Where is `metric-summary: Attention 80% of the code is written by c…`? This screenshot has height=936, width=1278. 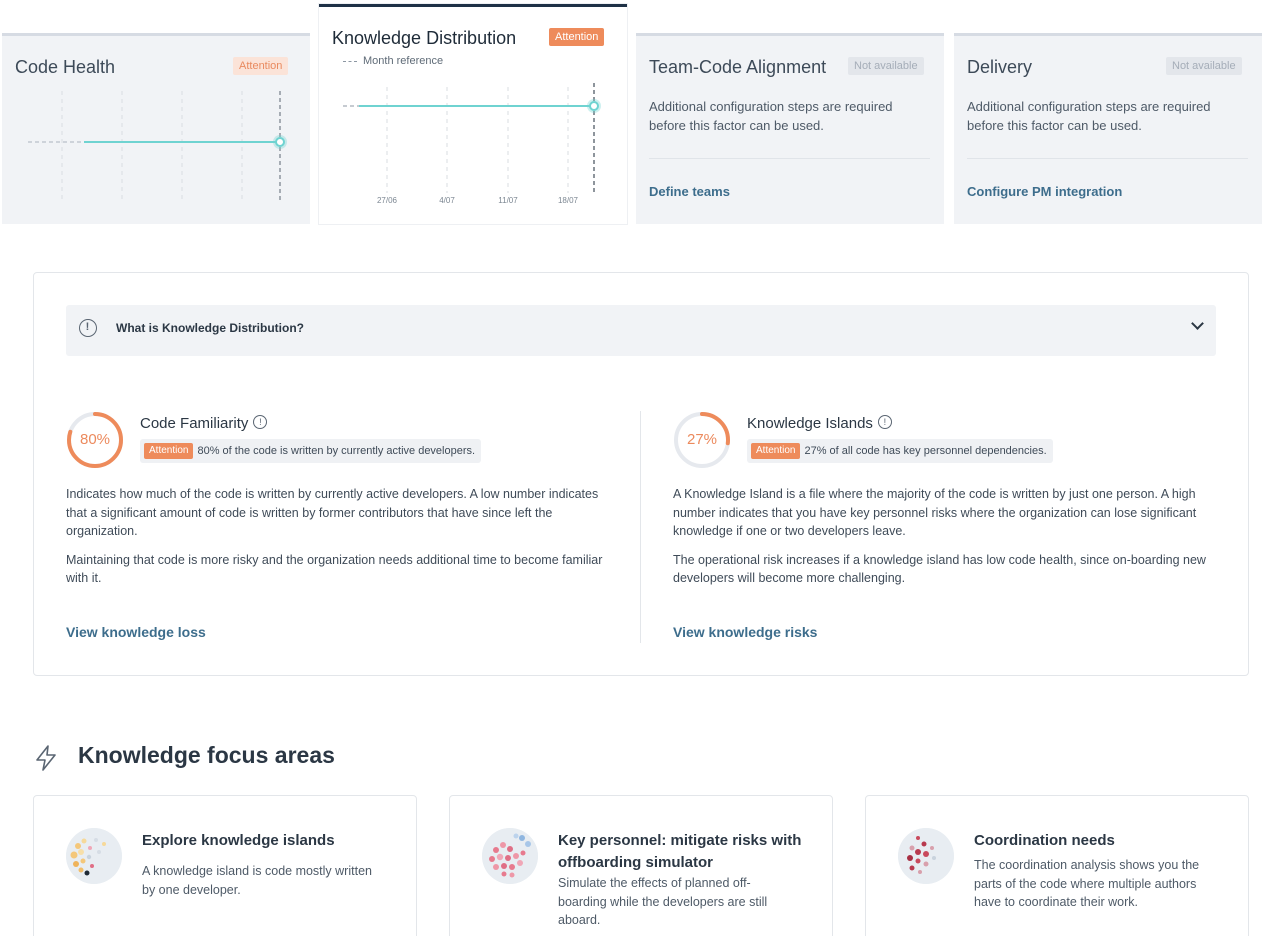
metric-summary: Attention 80% of the code is written by c… is located at coordinates (311, 451).